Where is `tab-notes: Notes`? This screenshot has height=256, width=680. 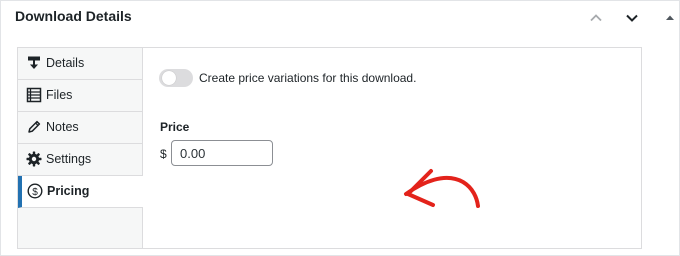
tab-notes: Notes is located at coordinates (80, 128).